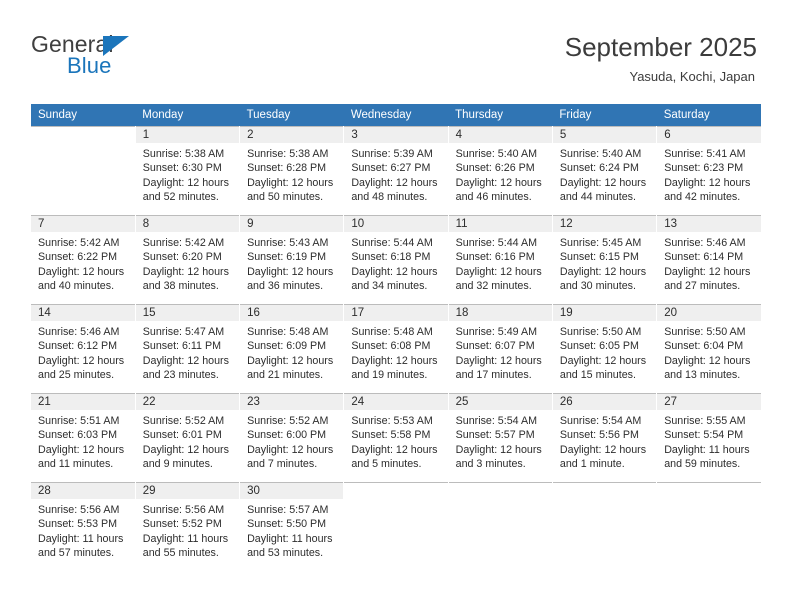  I want to click on sunset-time: Sunset: 6:15 PM, so click(599, 257).